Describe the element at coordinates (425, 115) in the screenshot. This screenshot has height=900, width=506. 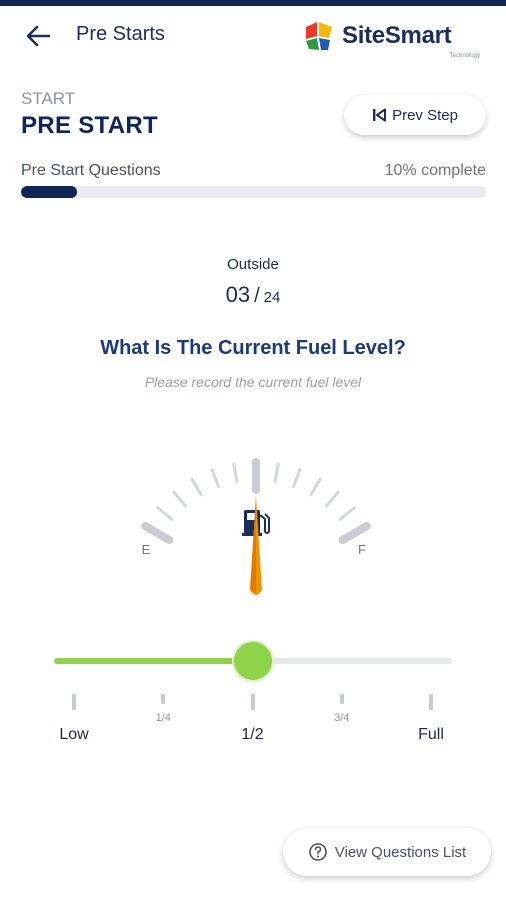
I see `prev-step-label: Prev Step` at that location.